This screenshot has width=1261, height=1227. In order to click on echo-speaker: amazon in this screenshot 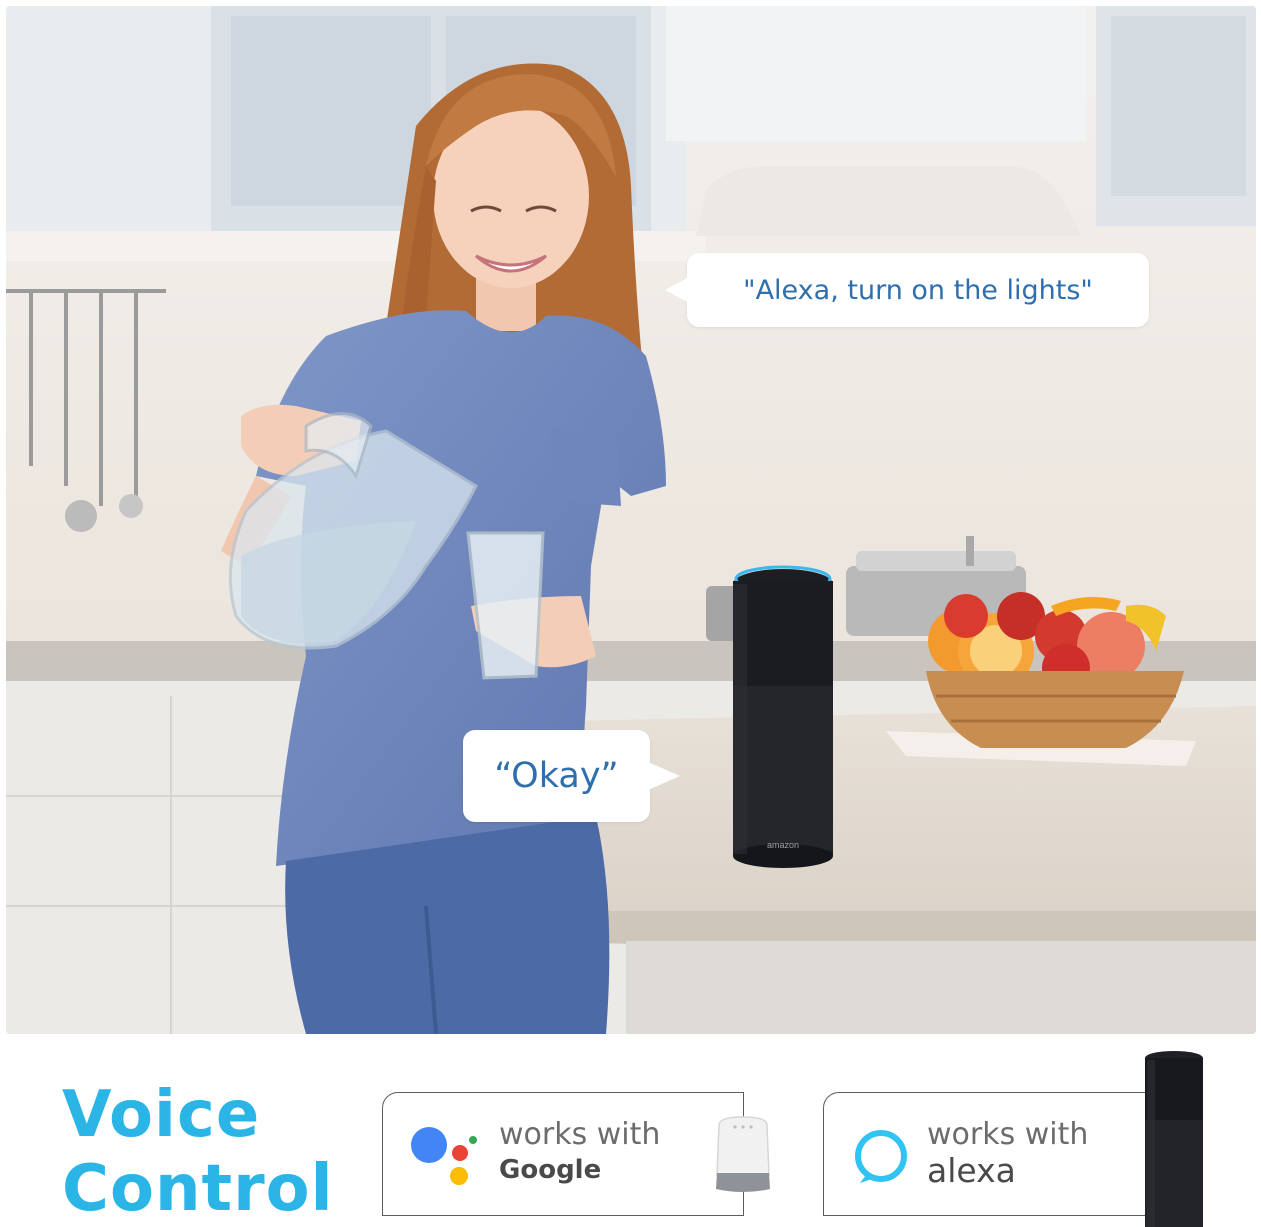, I will do `click(783, 716)`.